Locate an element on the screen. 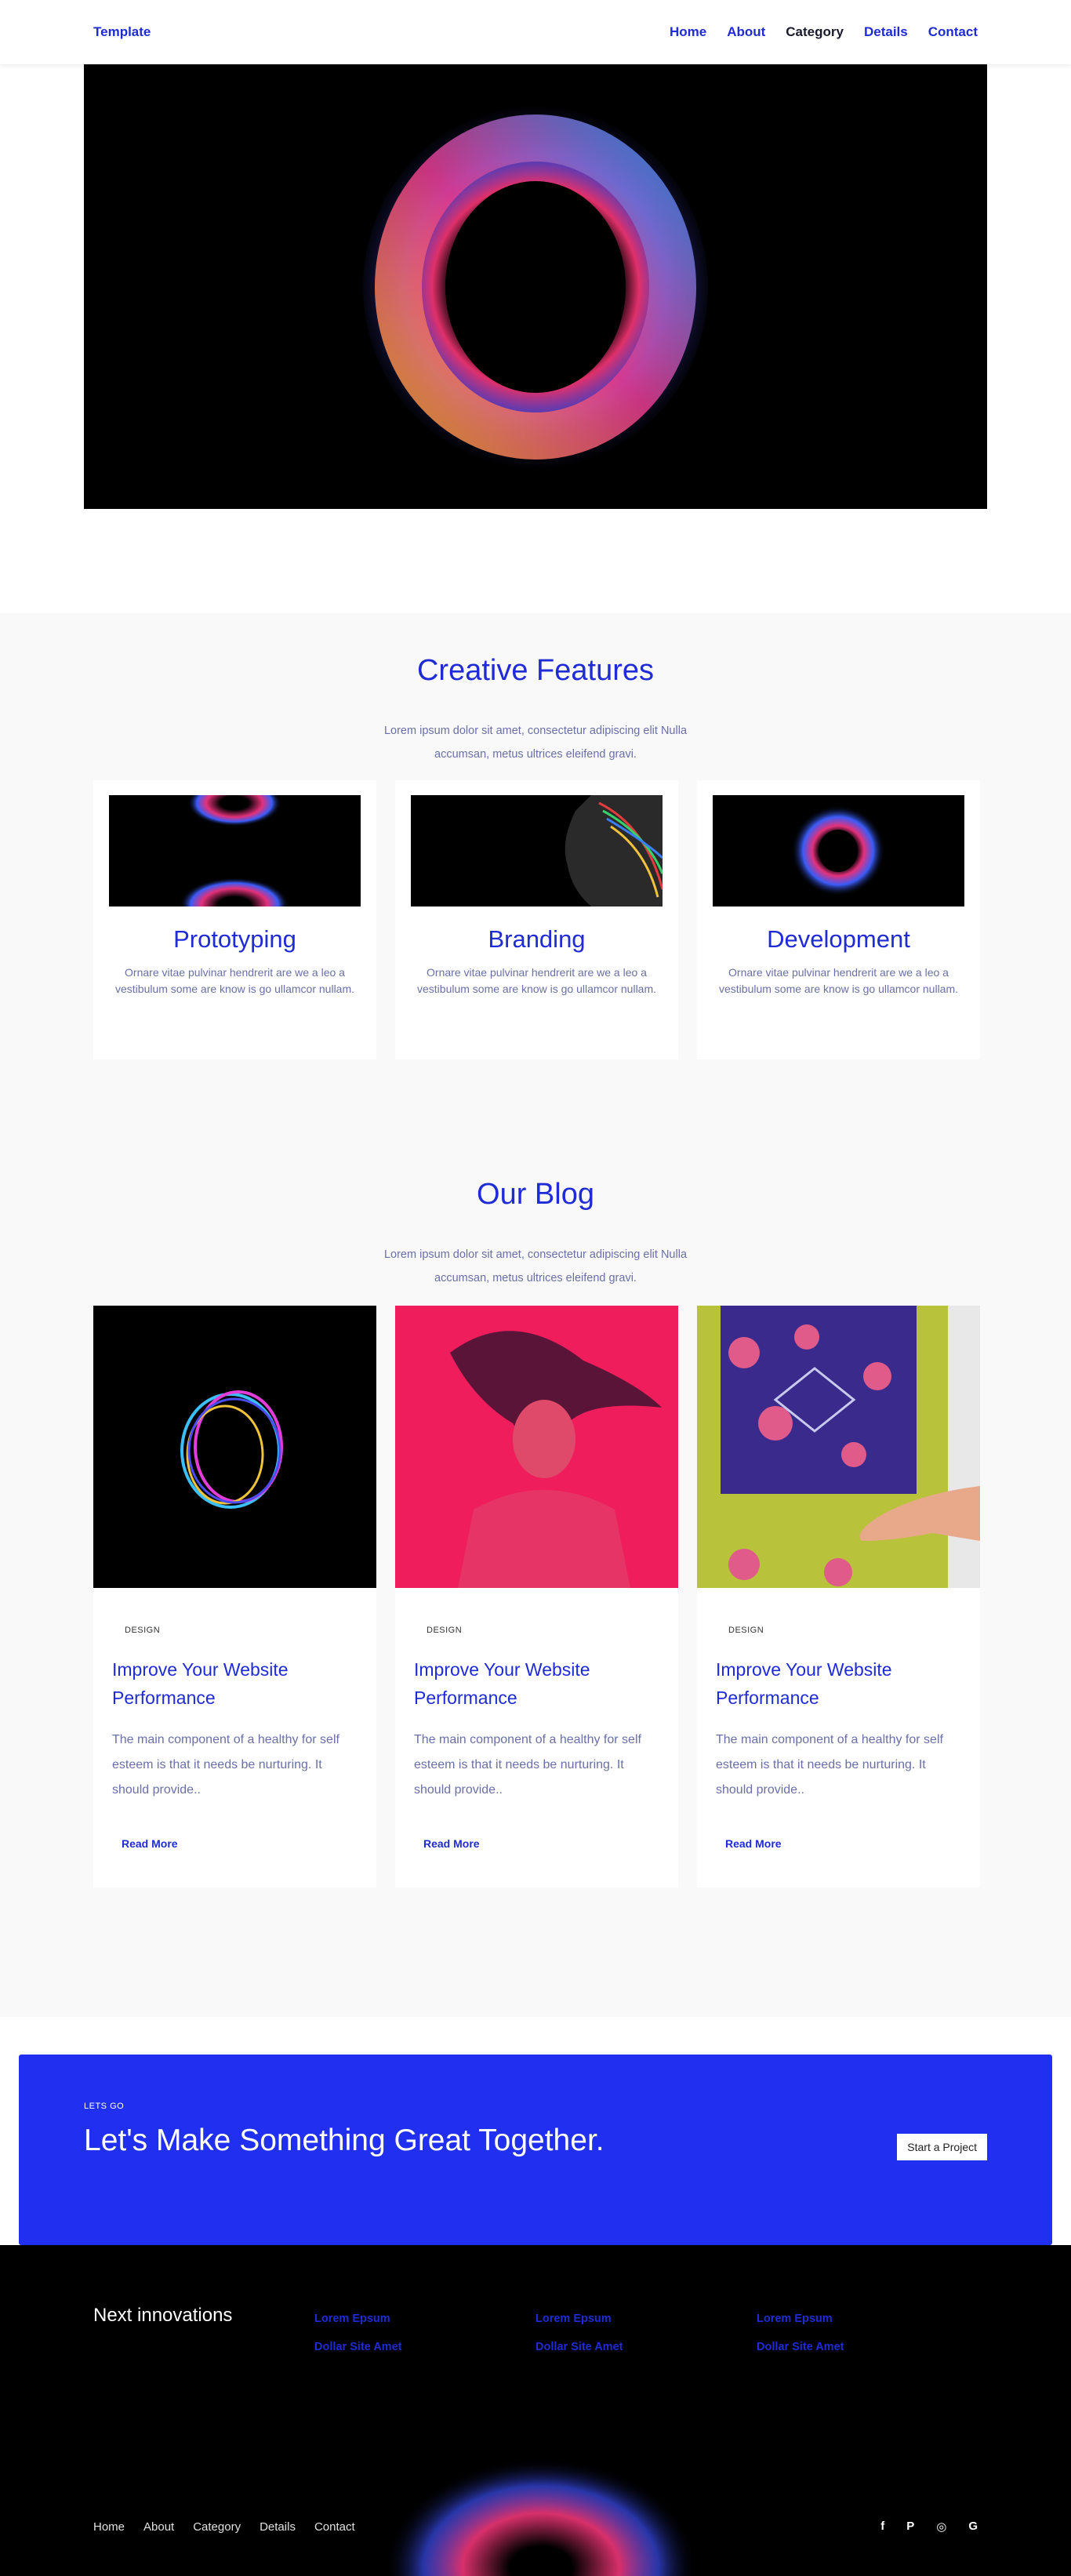 This screenshot has width=1071, height=2576. start-project-button: Start a Project is located at coordinates (942, 2147).